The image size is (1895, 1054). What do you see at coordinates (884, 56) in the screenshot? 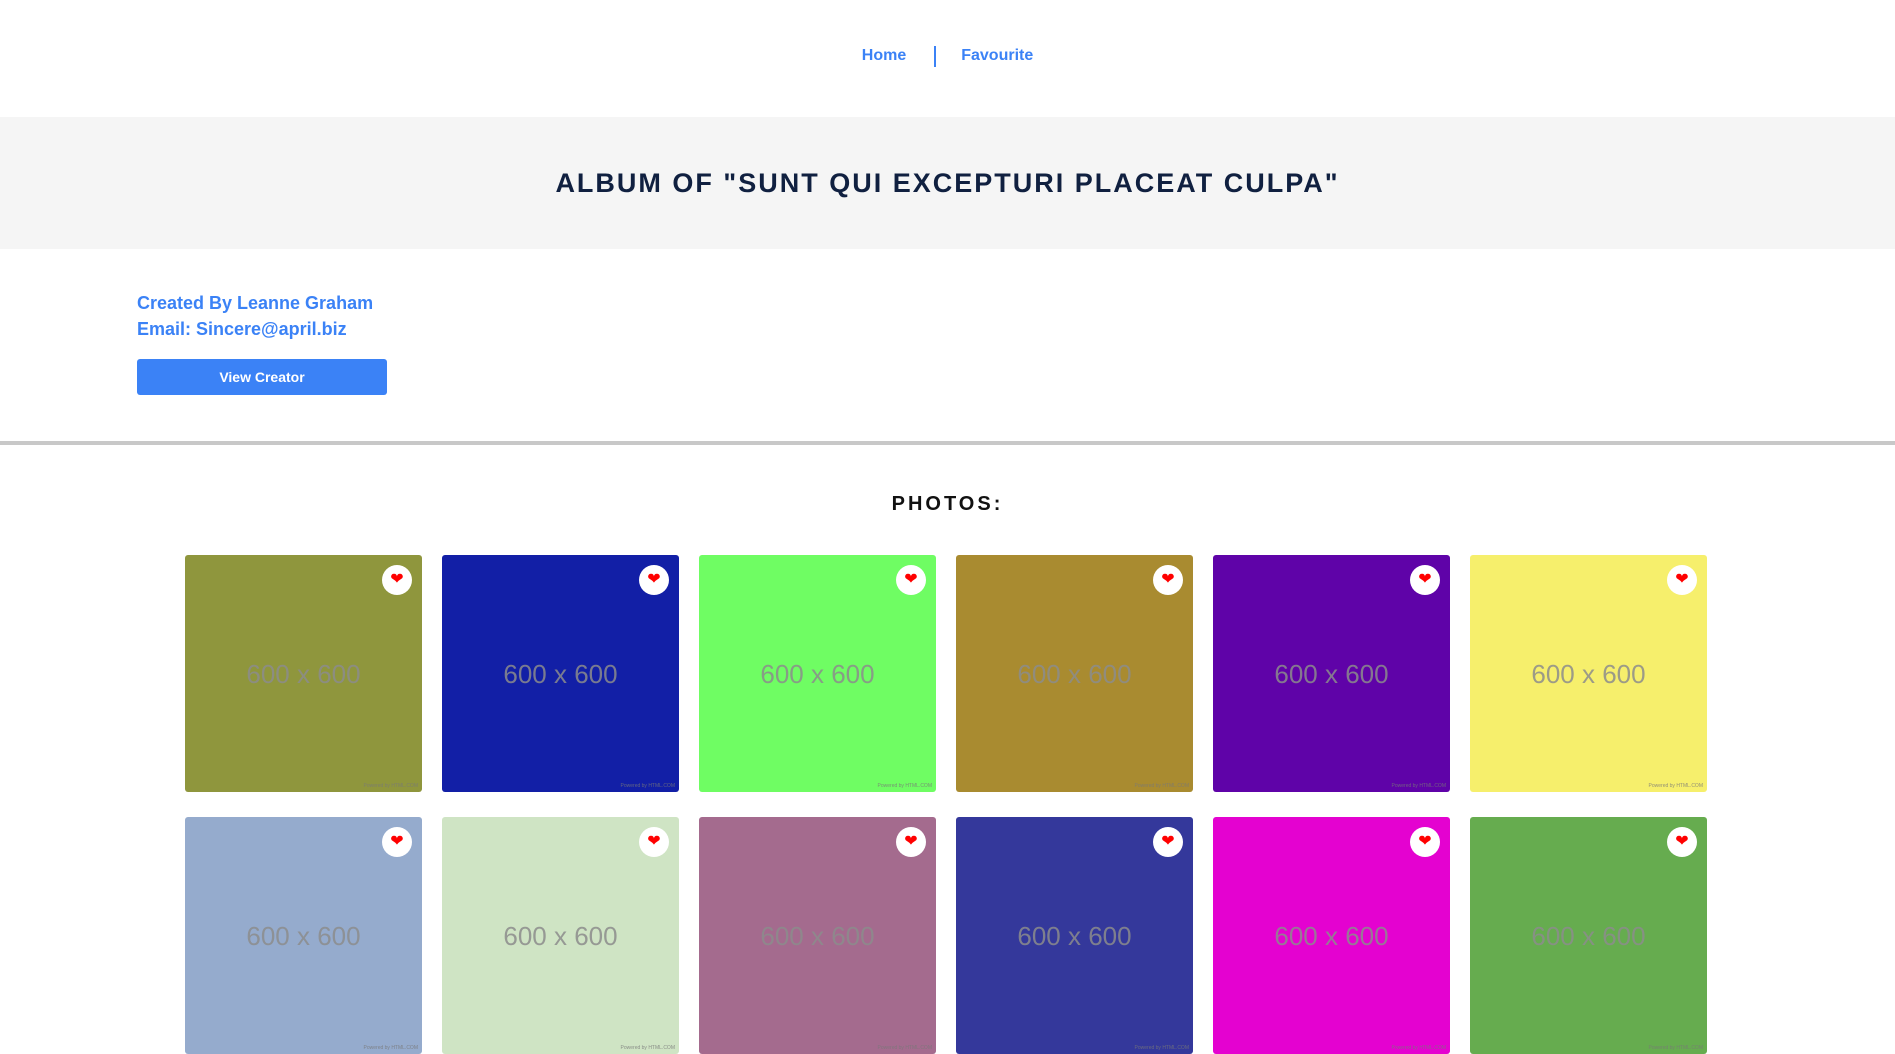
I see `nav-home-link: Home` at bounding box center [884, 56].